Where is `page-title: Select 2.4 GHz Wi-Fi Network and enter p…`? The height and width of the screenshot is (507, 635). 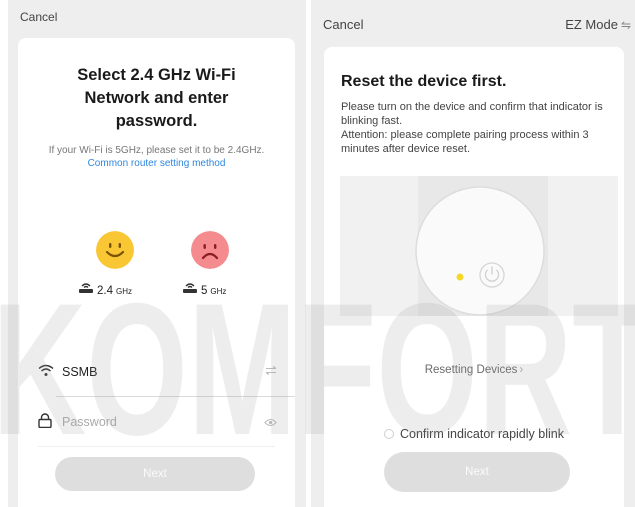
page-title: Select 2.4 GHz Wi-Fi Network and enter p… is located at coordinates (156, 98).